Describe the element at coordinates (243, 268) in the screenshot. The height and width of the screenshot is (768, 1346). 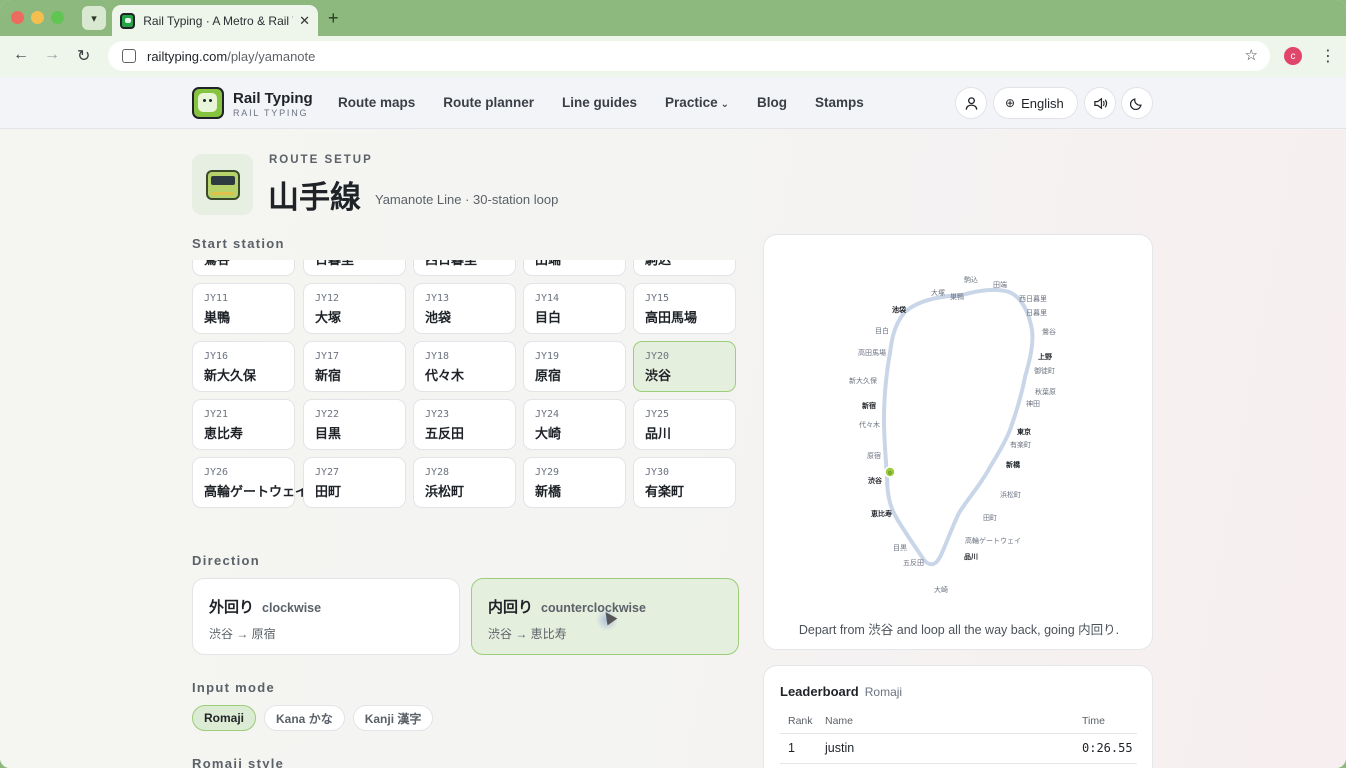
I see `station-option-jy06: JY06鶯谷` at that location.